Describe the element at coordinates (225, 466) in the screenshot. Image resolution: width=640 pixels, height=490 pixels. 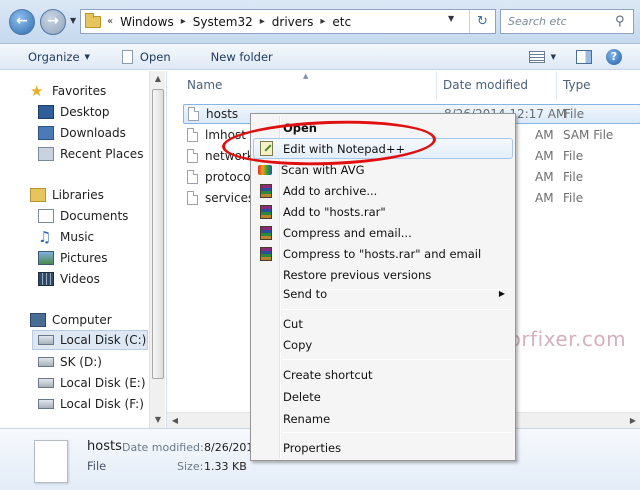
I see `details-size-value: 1.33 KB` at that location.